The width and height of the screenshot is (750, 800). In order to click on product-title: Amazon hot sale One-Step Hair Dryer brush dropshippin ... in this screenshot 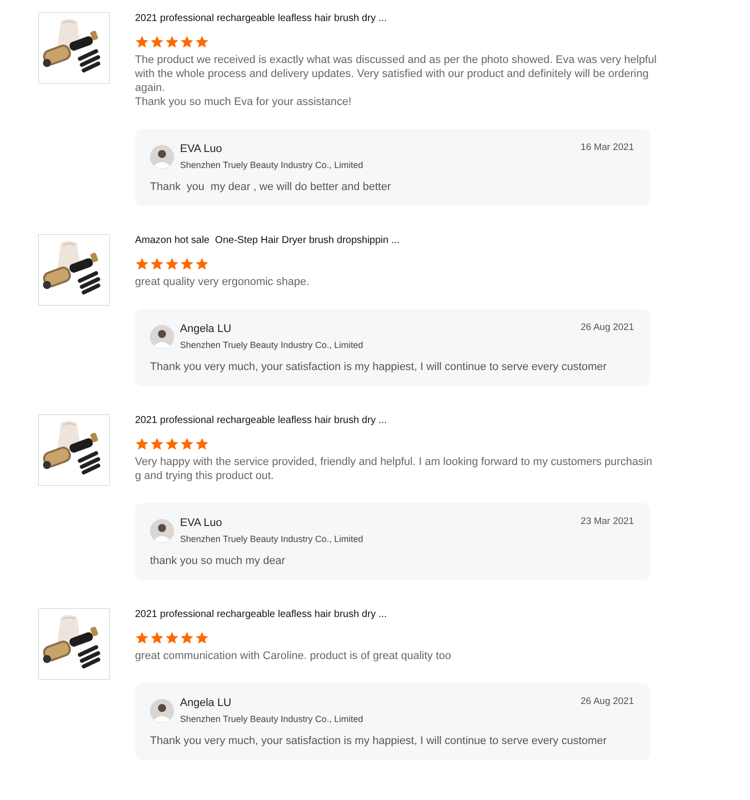, I will do `click(407, 241)`.